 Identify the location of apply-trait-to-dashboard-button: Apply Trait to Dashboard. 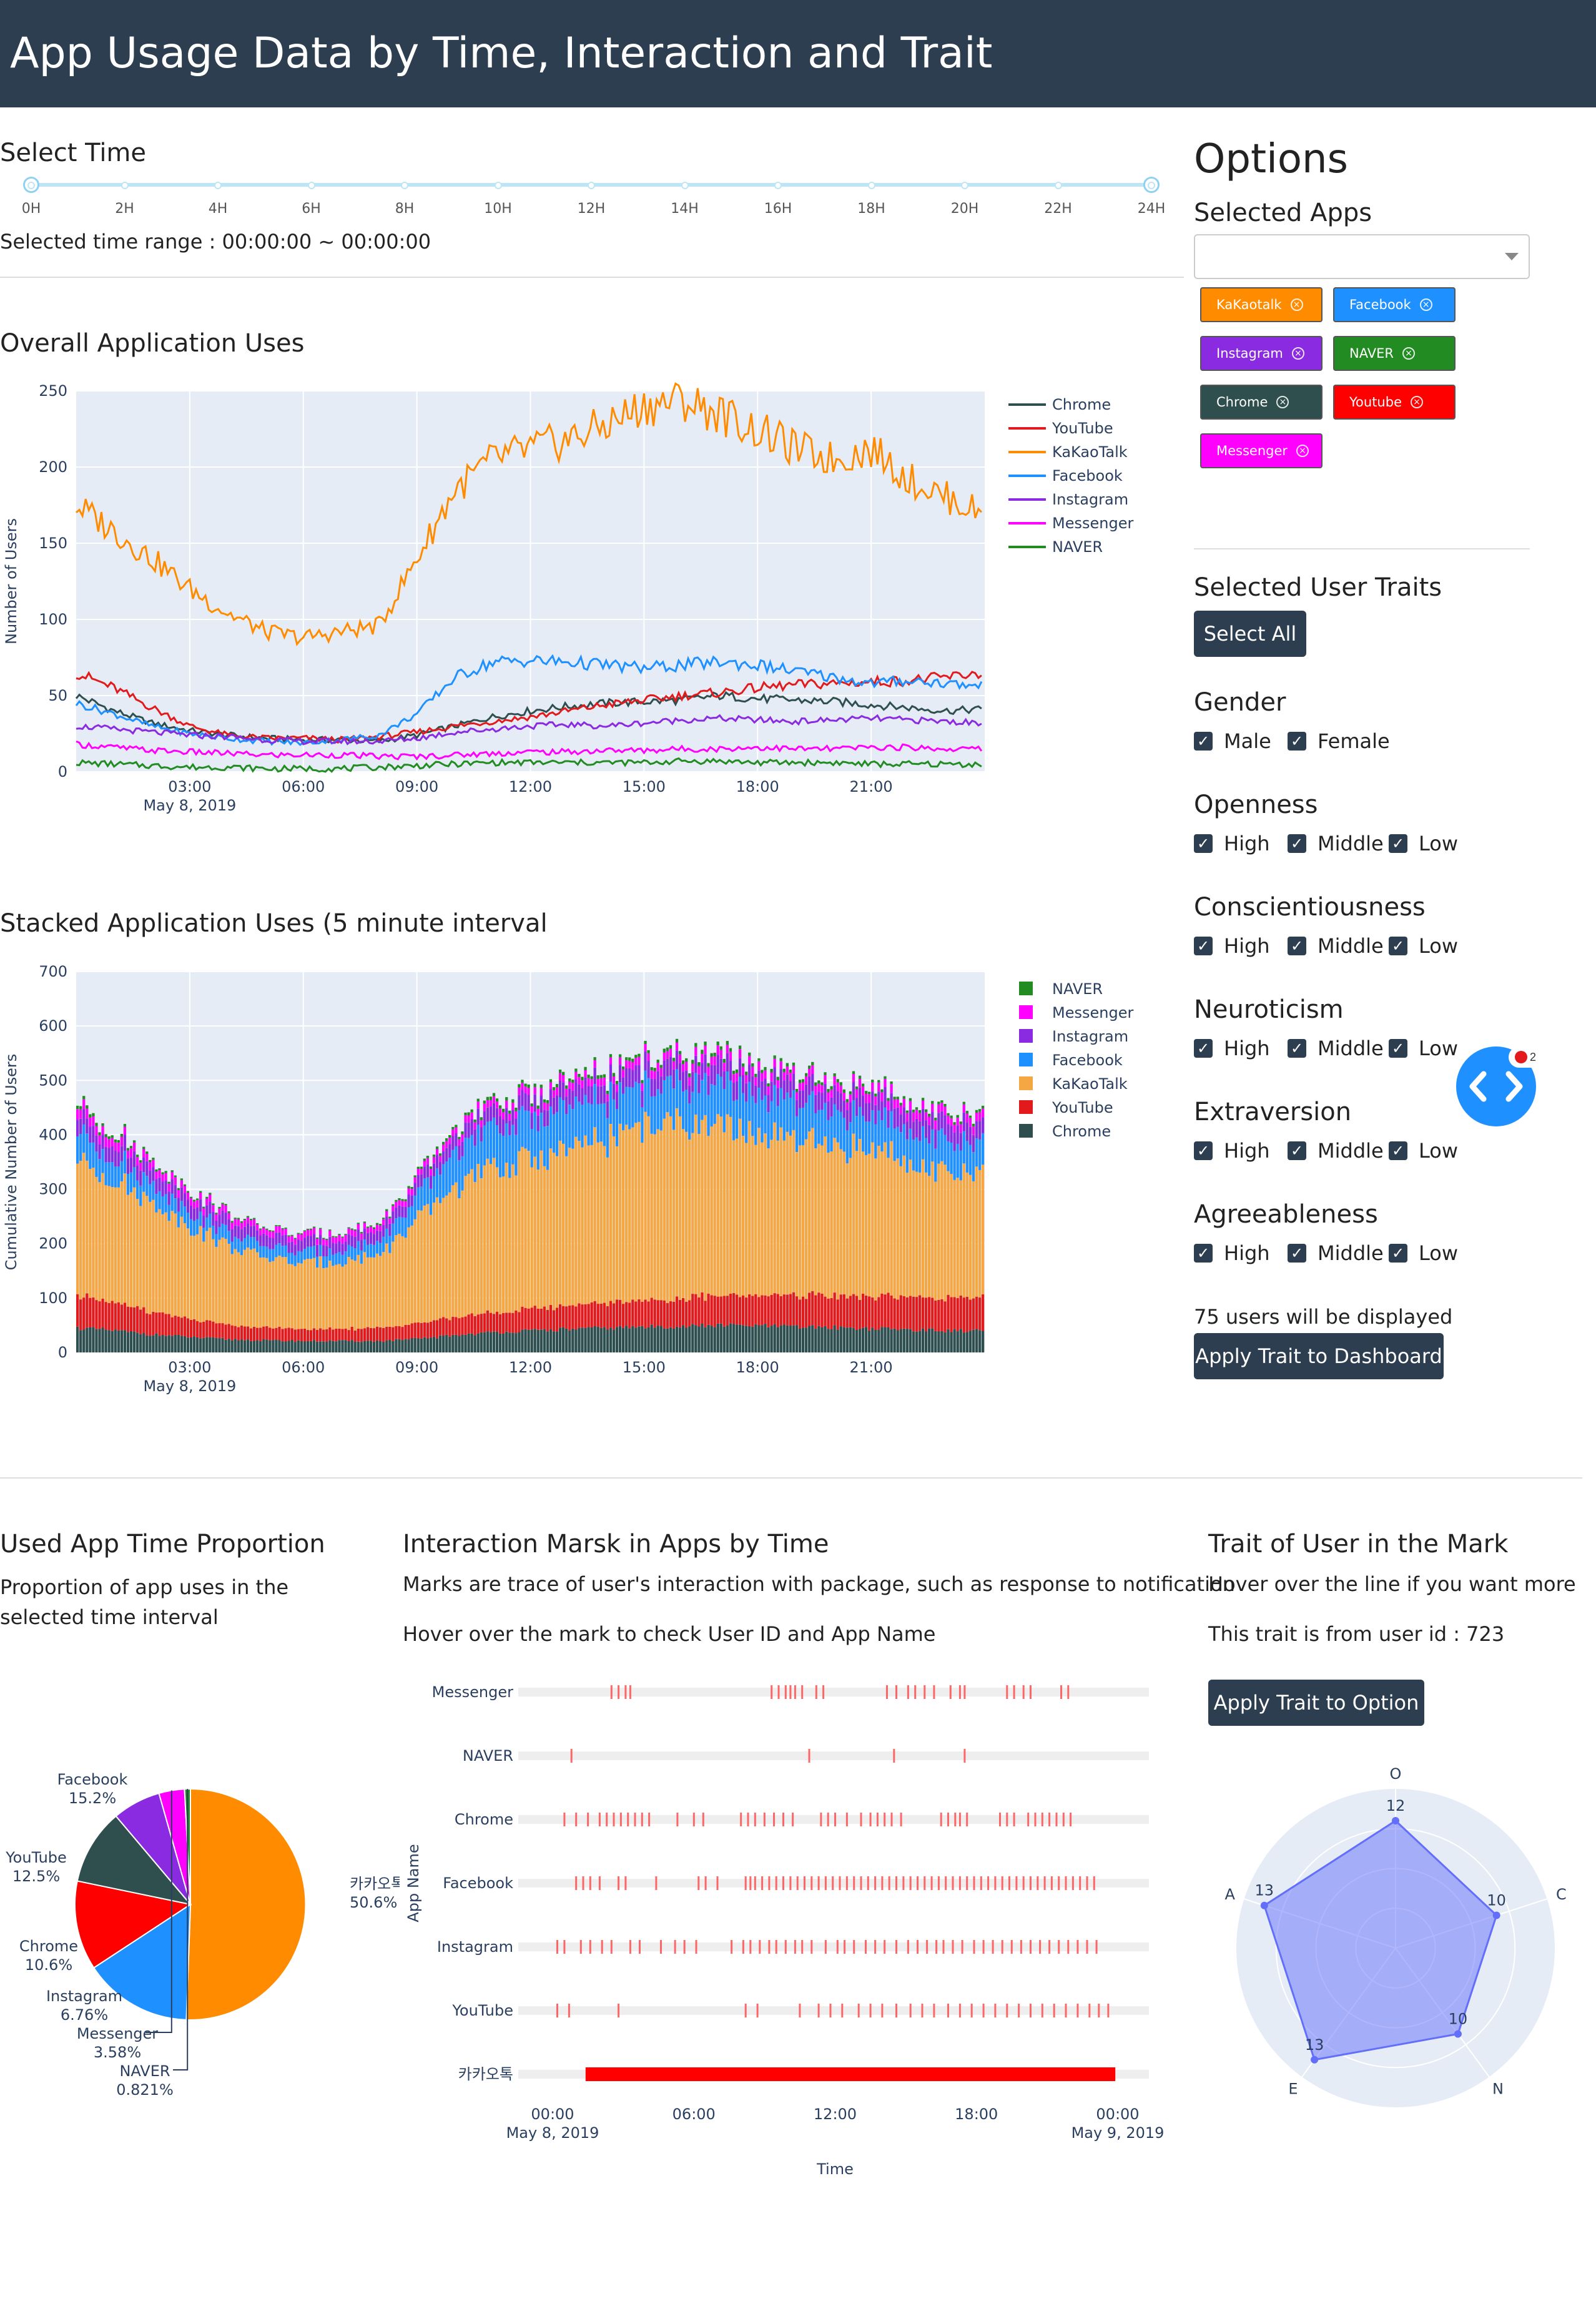
(1319, 1356).